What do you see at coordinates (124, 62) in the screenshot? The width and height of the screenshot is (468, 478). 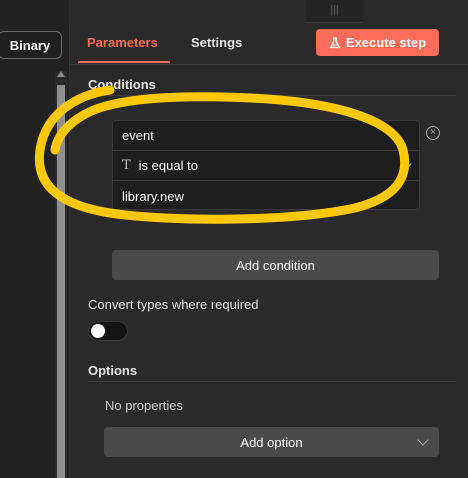 I see `active-tab-indicator` at bounding box center [124, 62].